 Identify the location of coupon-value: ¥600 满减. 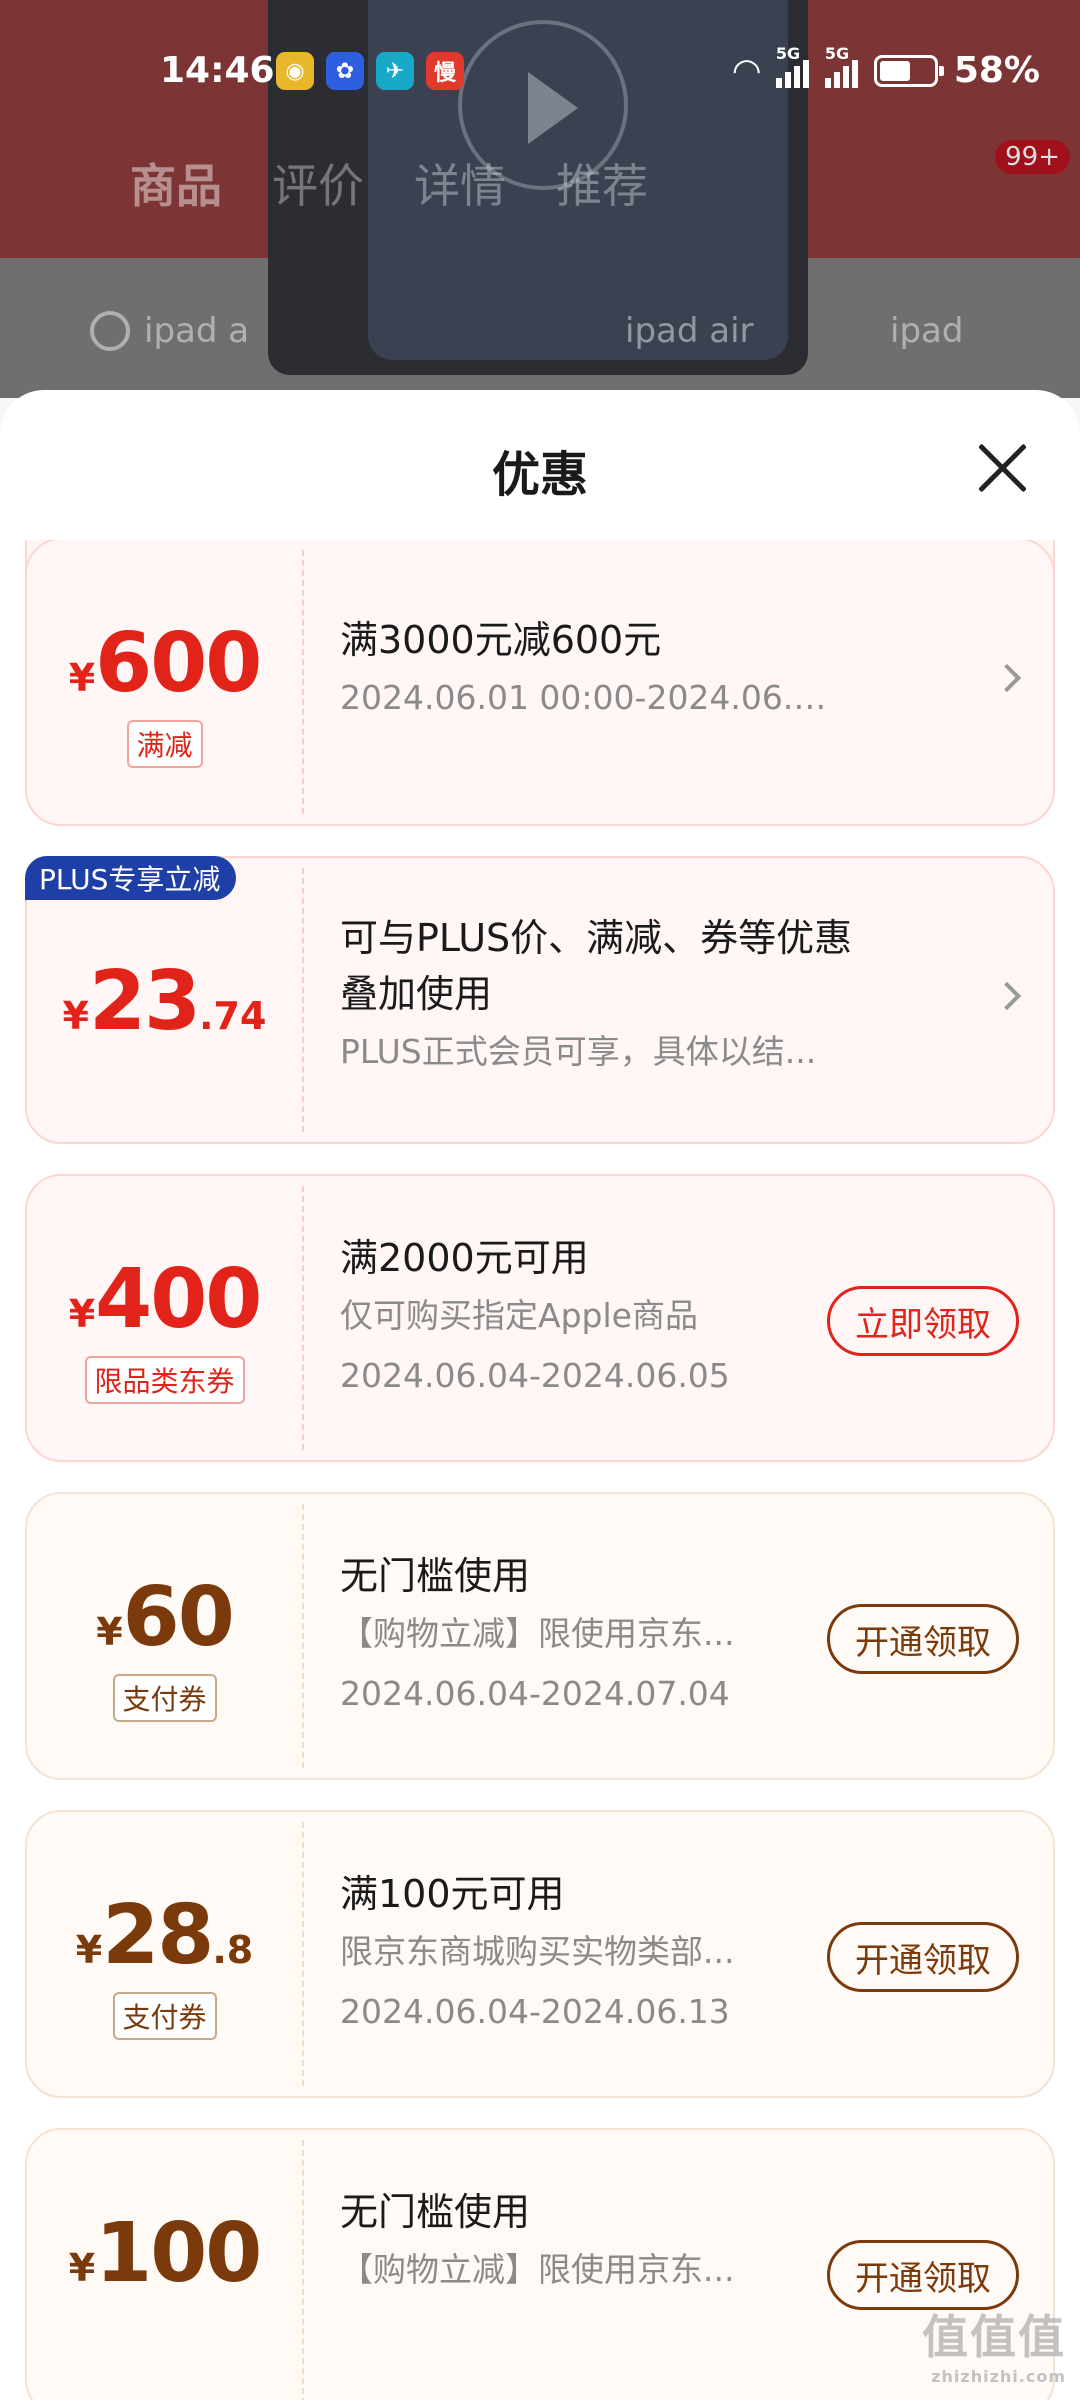
(164, 682).